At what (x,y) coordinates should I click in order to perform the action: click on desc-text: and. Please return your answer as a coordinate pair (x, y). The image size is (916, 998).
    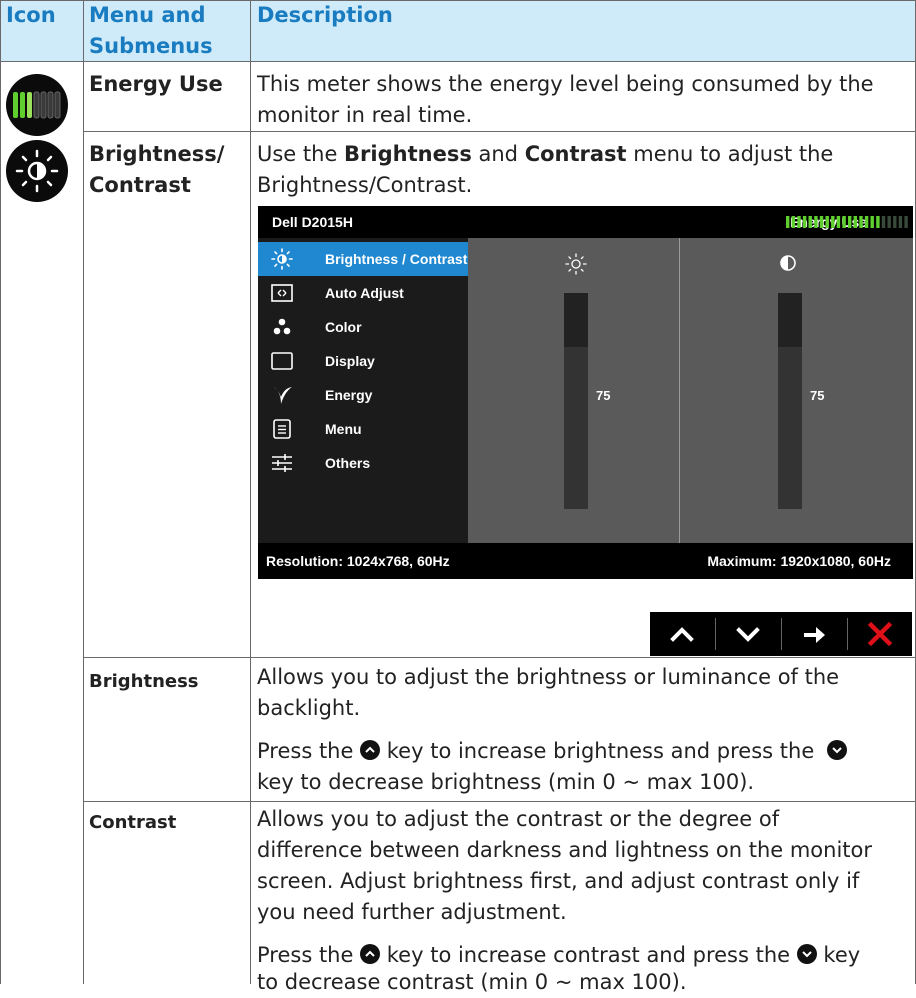
    Looking at the image, I should click on (498, 154).